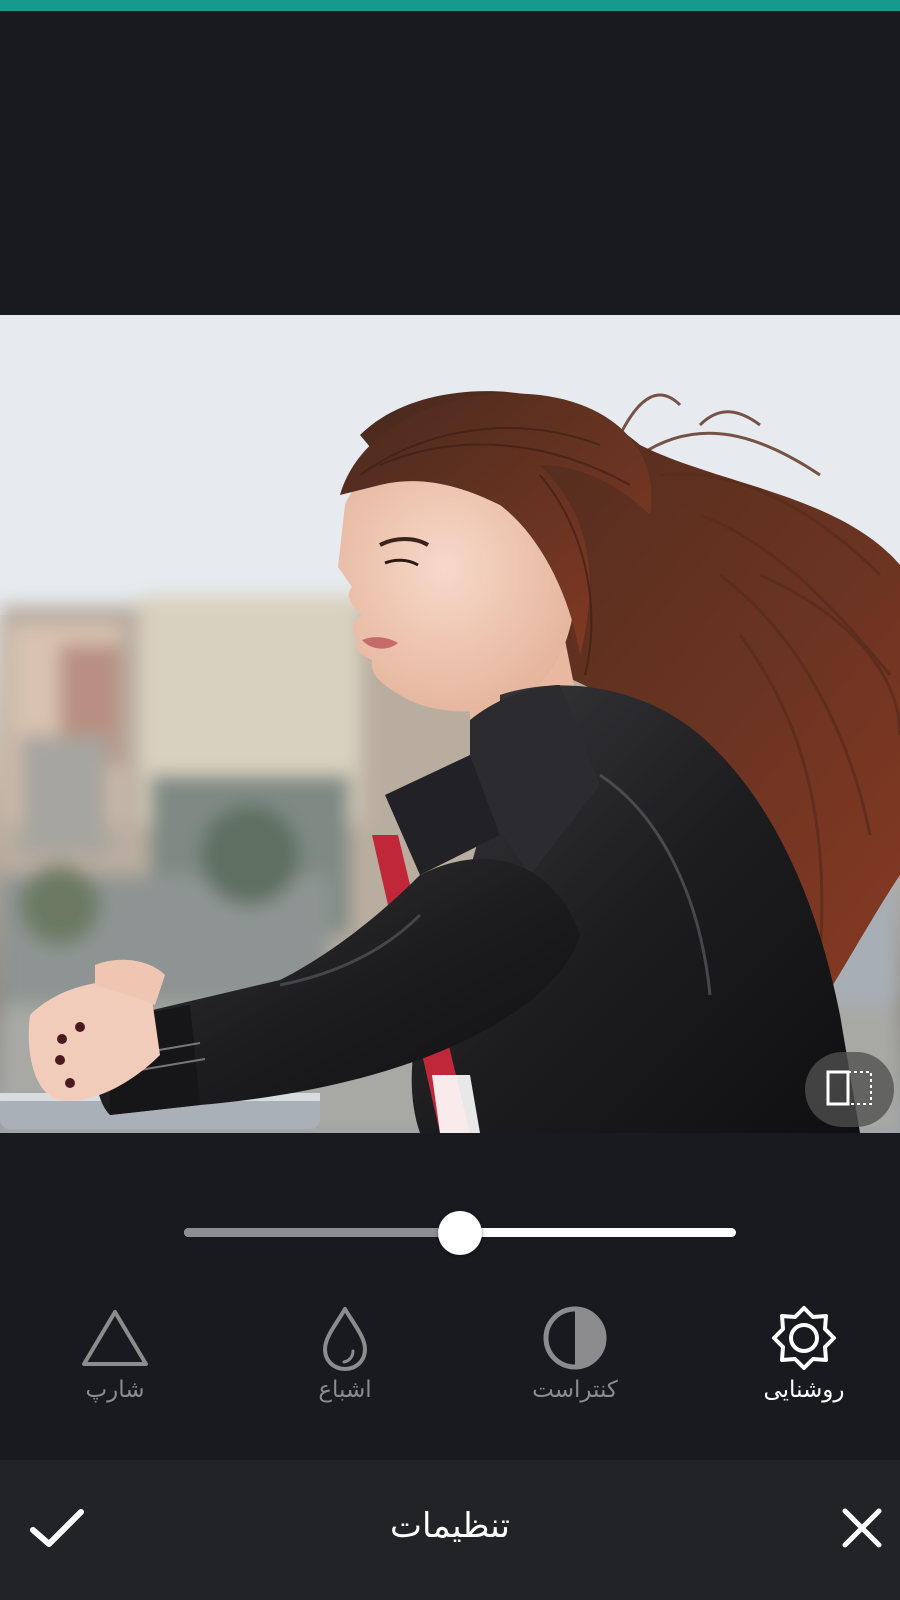 This screenshot has width=900, height=1600. I want to click on tool-sharpen: شارپ, so click(115, 1360).